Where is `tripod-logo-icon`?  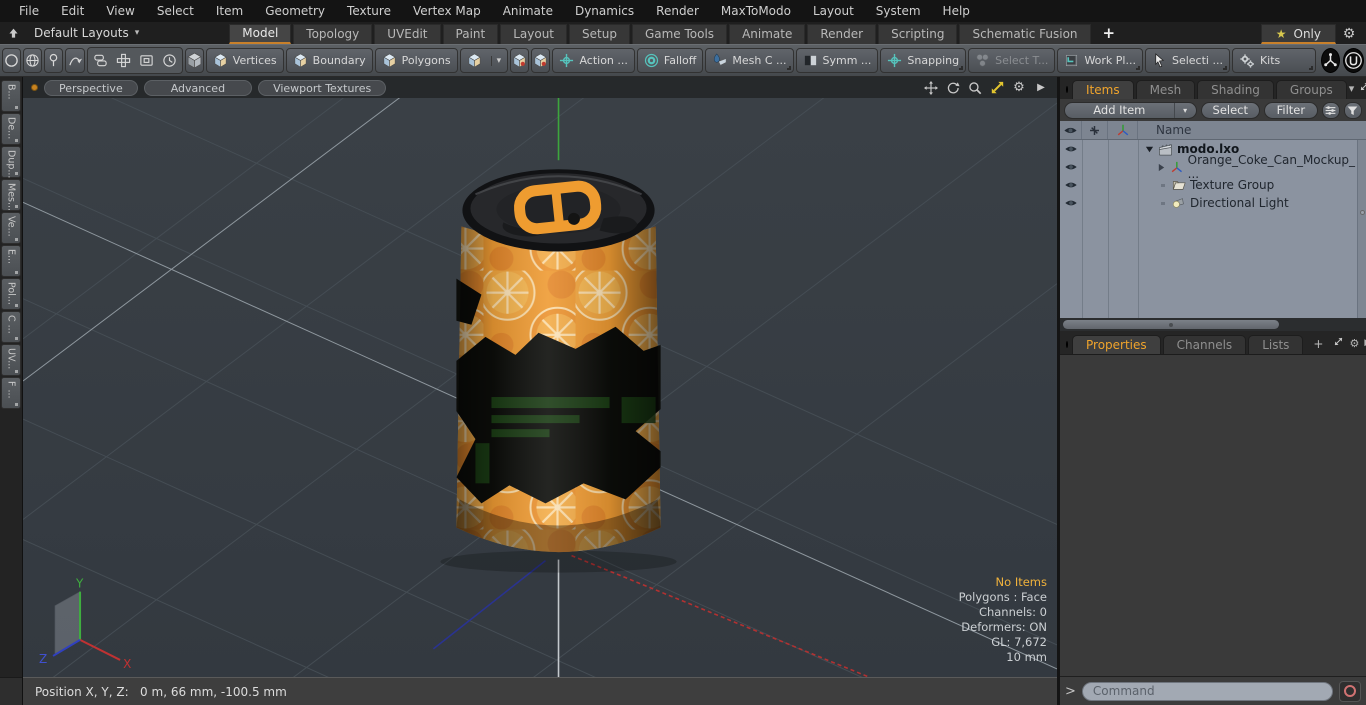 tripod-logo-icon is located at coordinates (1330, 60).